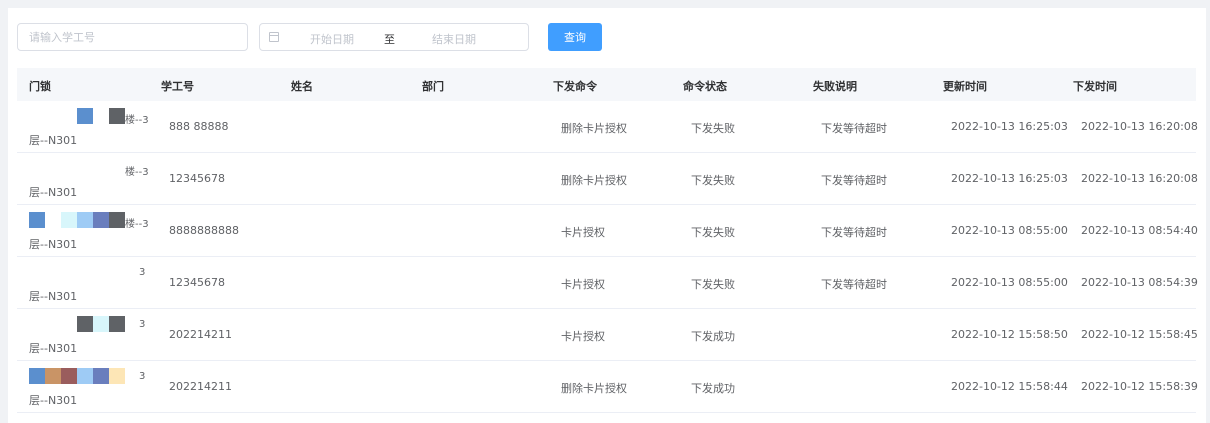 This screenshot has height=423, width=1210. What do you see at coordinates (713, 388) in the screenshot?
I see `status-cell: 下发成功` at bounding box center [713, 388].